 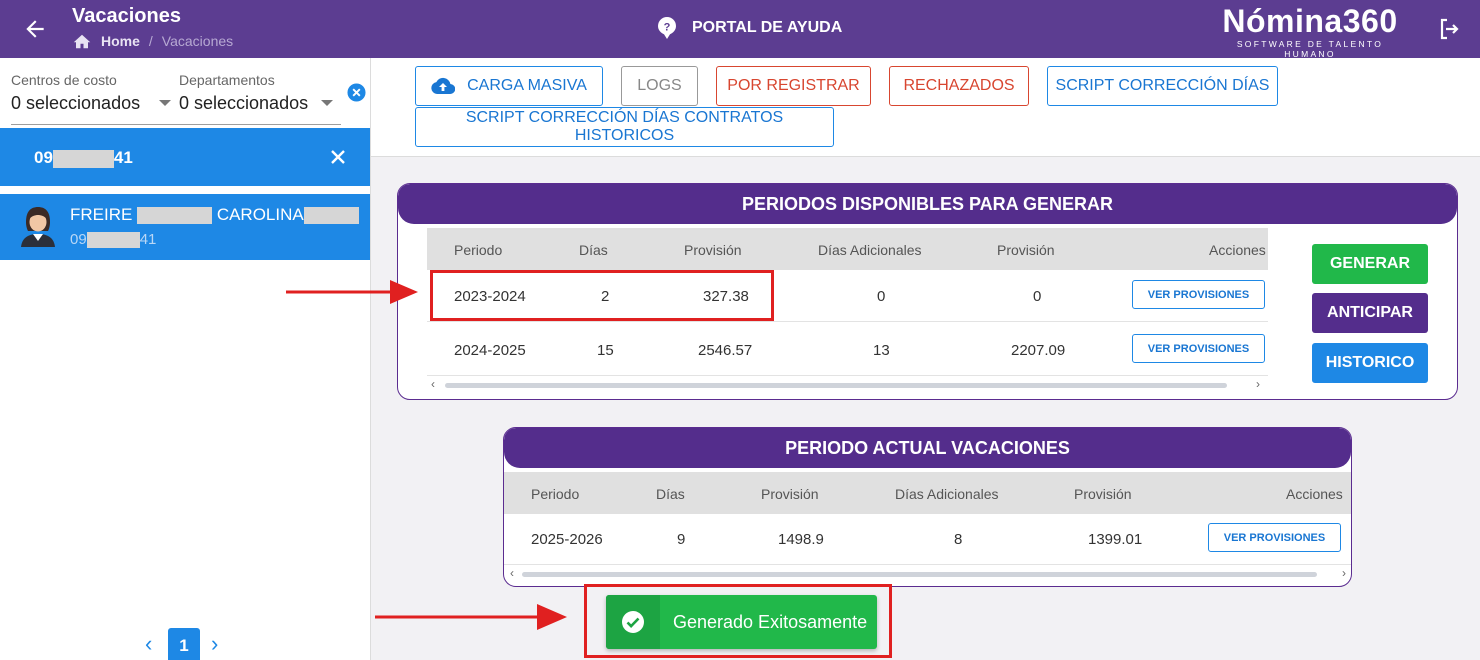 I want to click on table-cell-dias: 9, so click(x=681, y=539).